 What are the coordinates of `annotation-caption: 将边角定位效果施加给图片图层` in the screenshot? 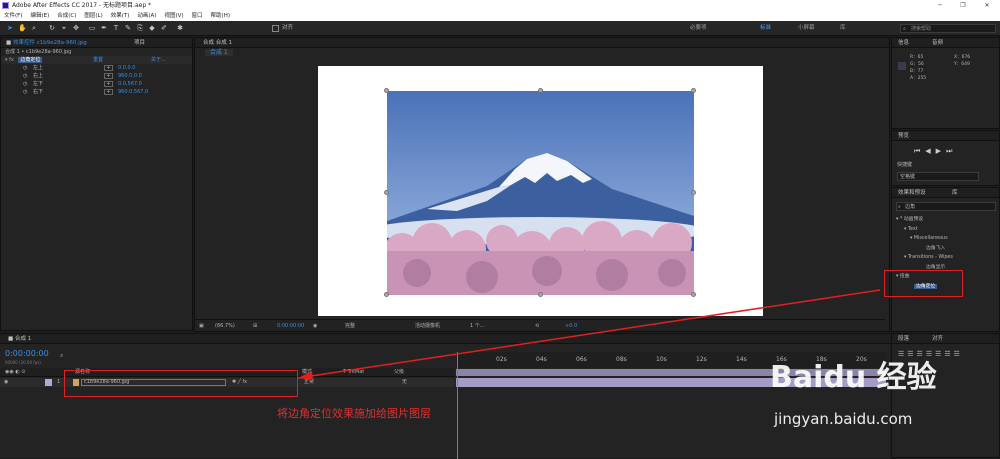 It's located at (354, 413).